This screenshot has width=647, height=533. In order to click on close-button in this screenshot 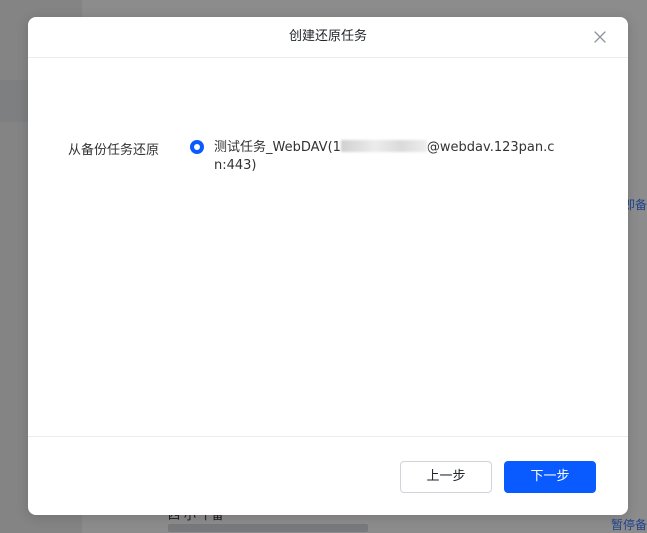, I will do `click(600, 37)`.